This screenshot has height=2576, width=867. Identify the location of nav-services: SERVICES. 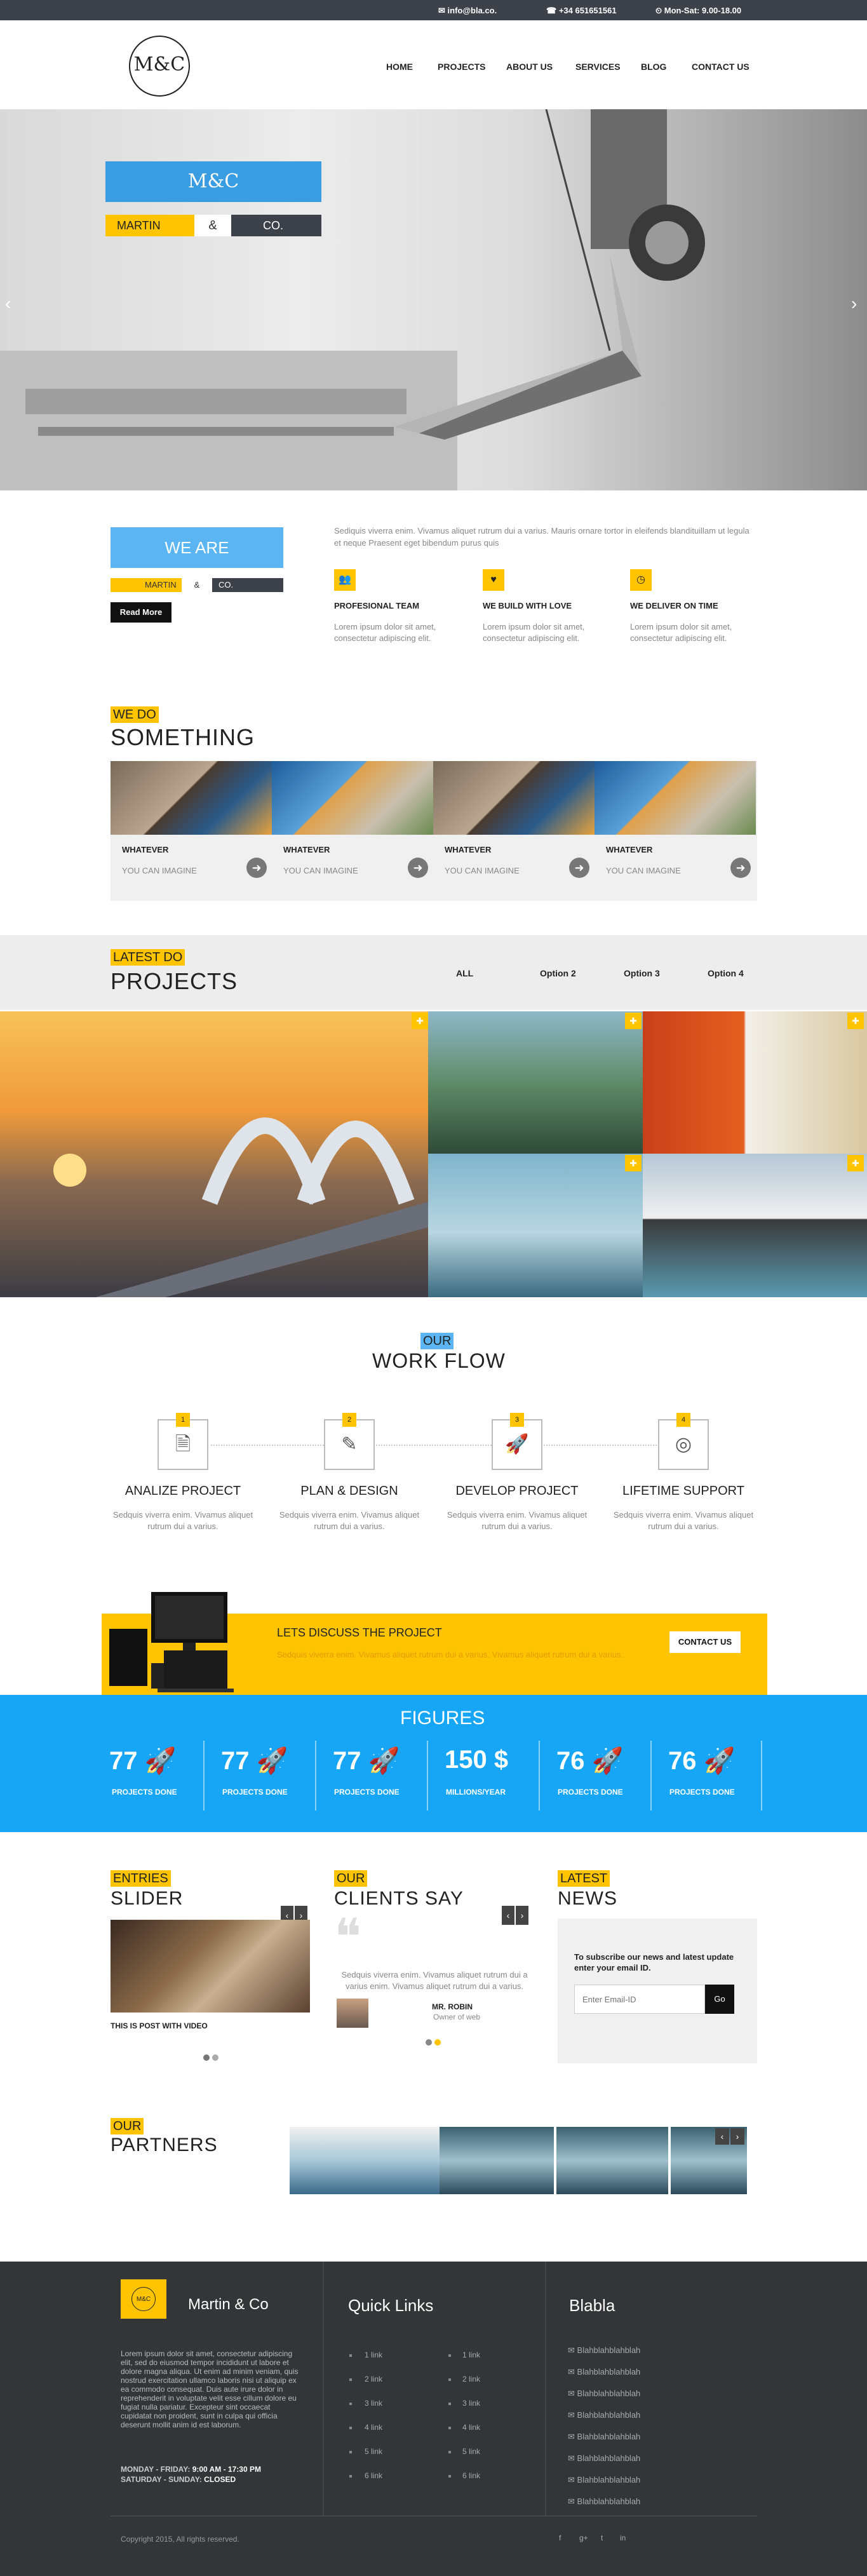
(598, 67).